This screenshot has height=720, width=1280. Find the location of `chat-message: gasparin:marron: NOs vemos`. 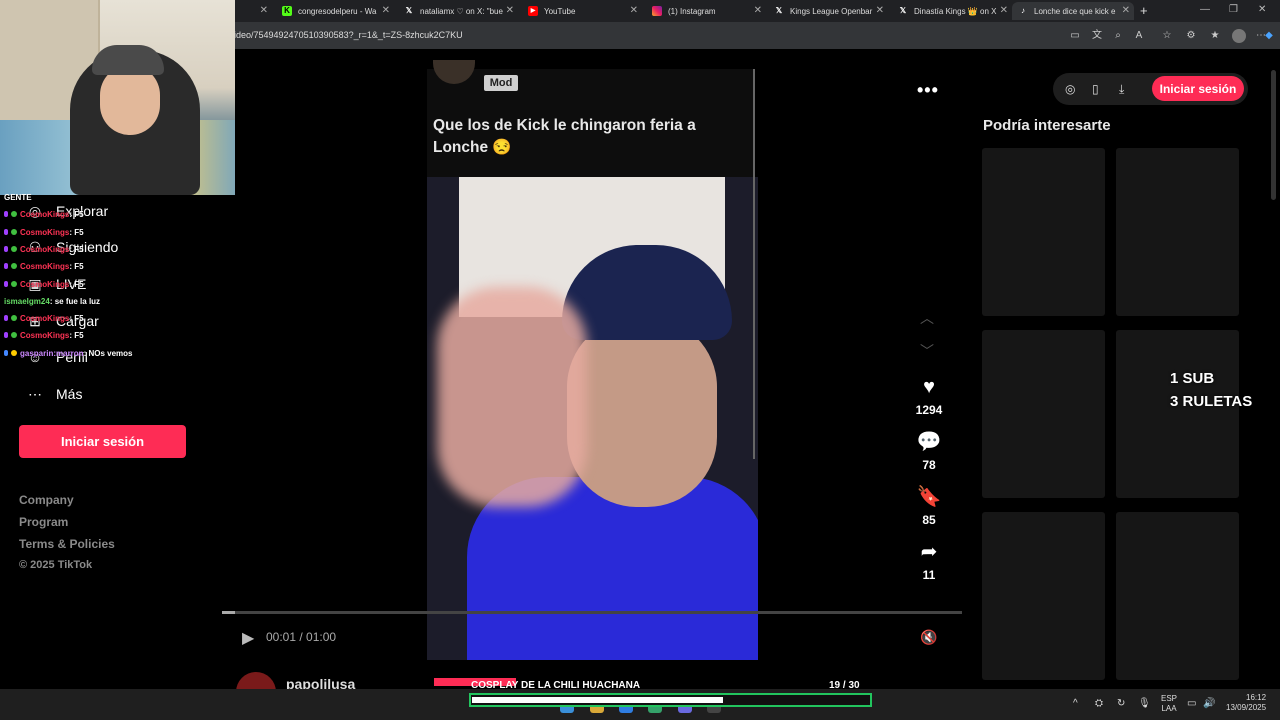

chat-message: gasparin:marron: NOs vemos is located at coordinates (68, 353).